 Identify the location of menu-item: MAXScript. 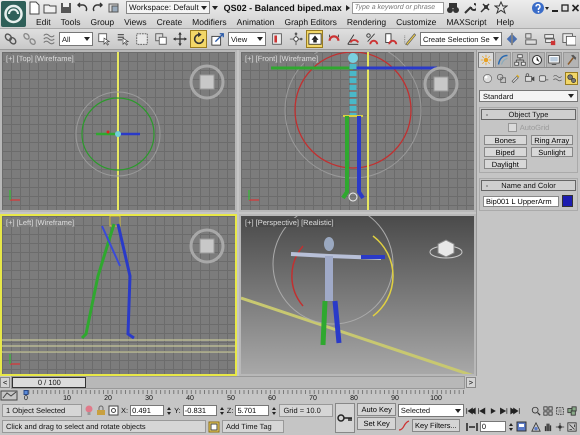
(466, 21).